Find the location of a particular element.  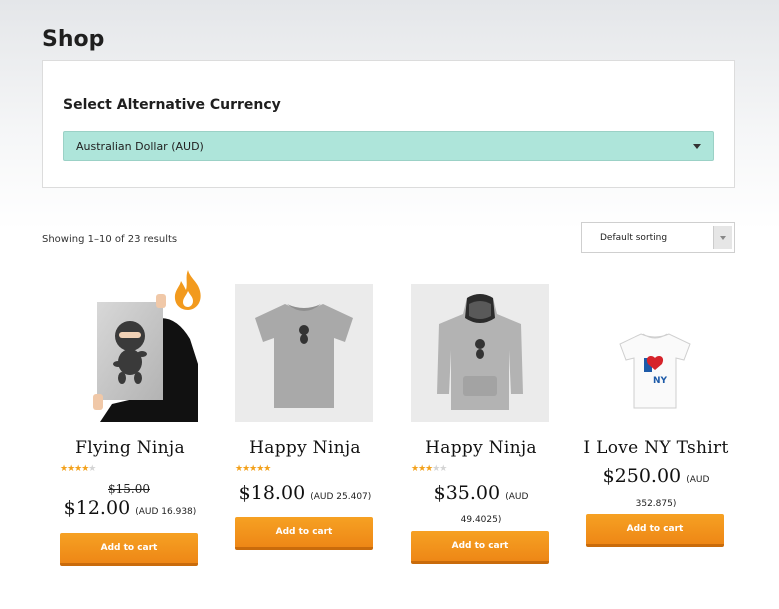

star-icon: ★ is located at coordinates (92, 469).